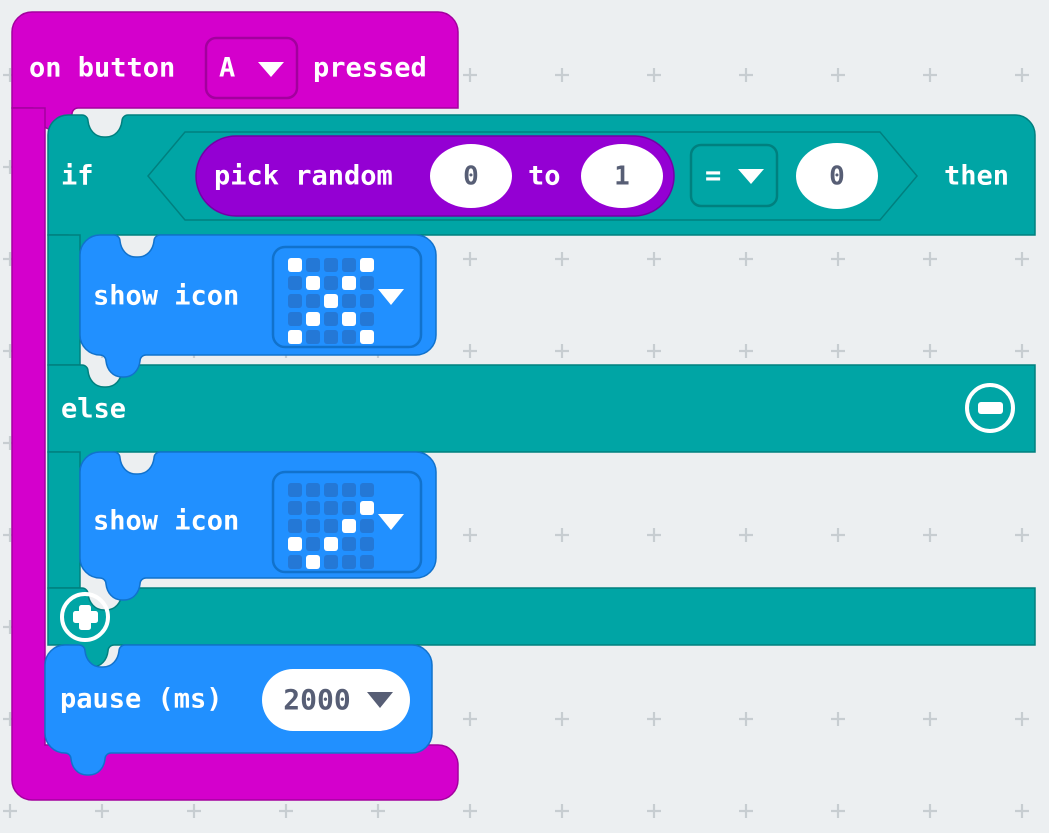  I want to click on led-matrix-then, so click(331, 301).